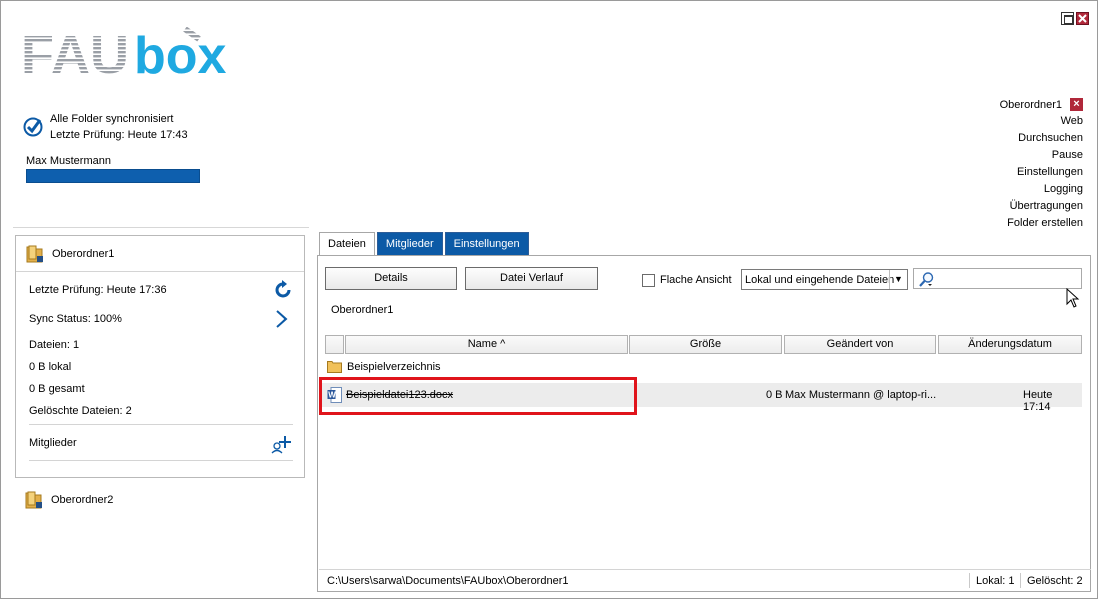  What do you see at coordinates (1082, 18) in the screenshot?
I see `close-icon` at bounding box center [1082, 18].